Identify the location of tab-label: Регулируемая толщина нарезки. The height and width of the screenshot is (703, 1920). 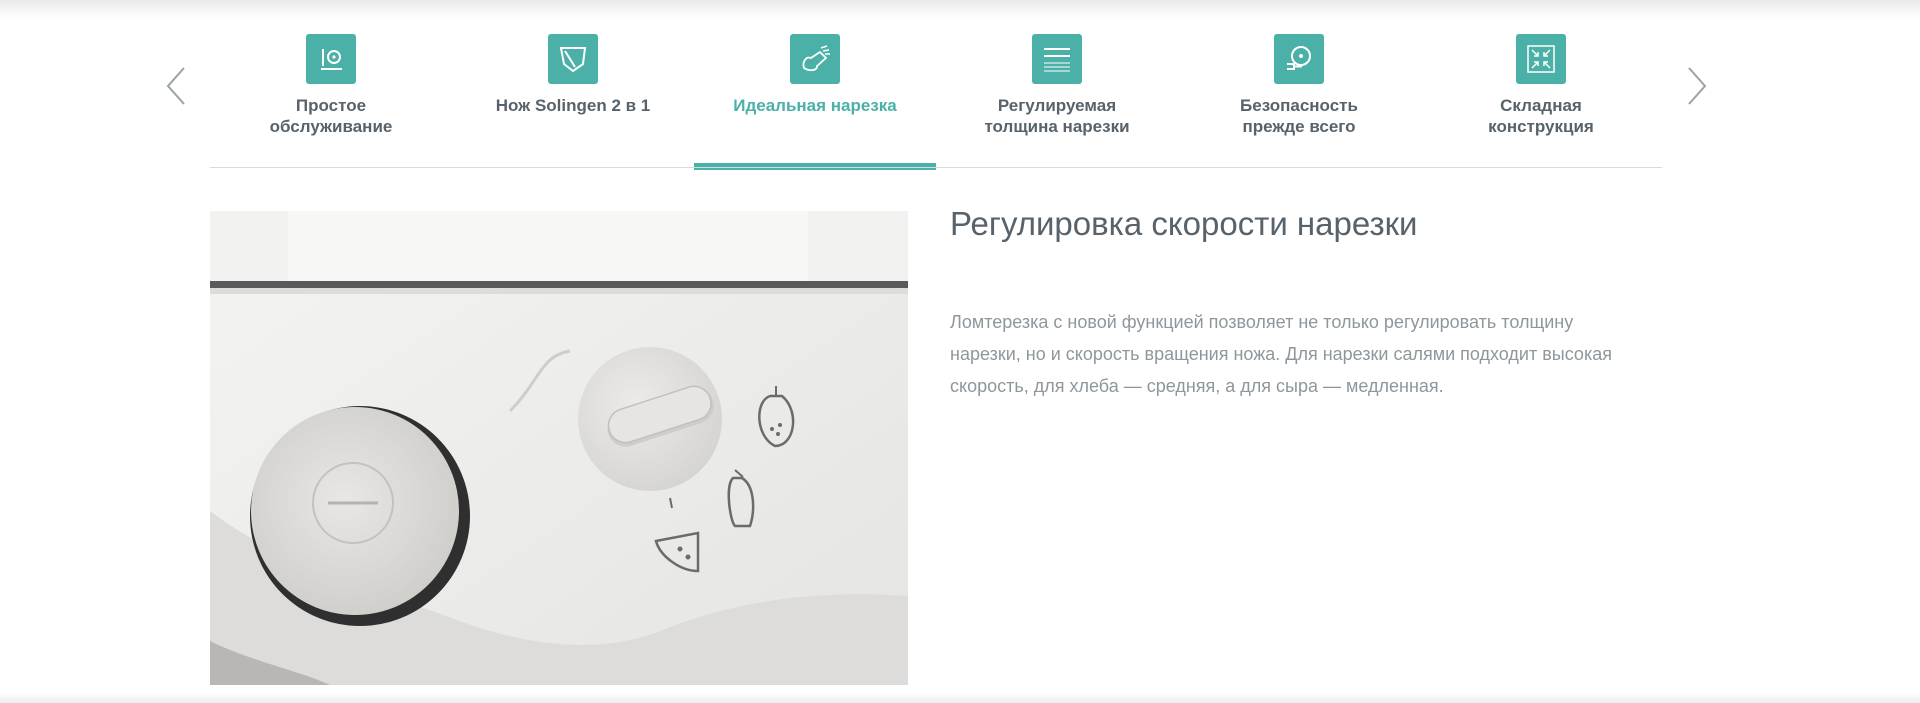
(1057, 116).